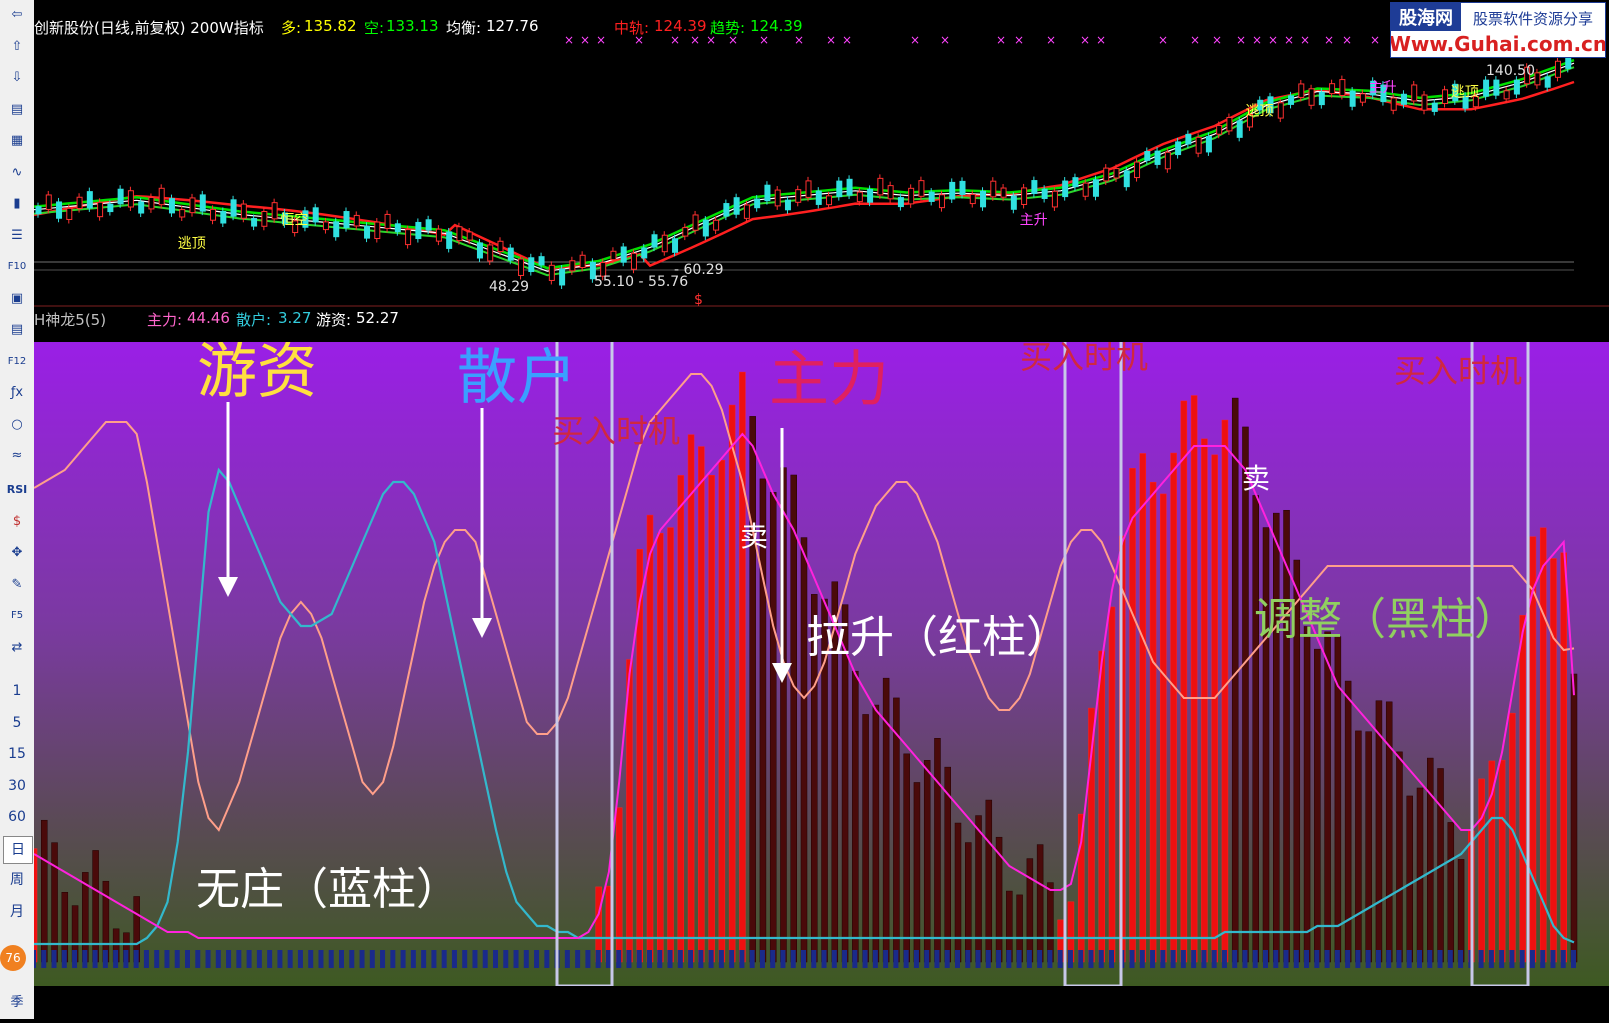 Image resolution: width=1609 pixels, height=1023 pixels. Describe the element at coordinates (17, 267) in the screenshot. I see `f10-icon: F10` at that location.